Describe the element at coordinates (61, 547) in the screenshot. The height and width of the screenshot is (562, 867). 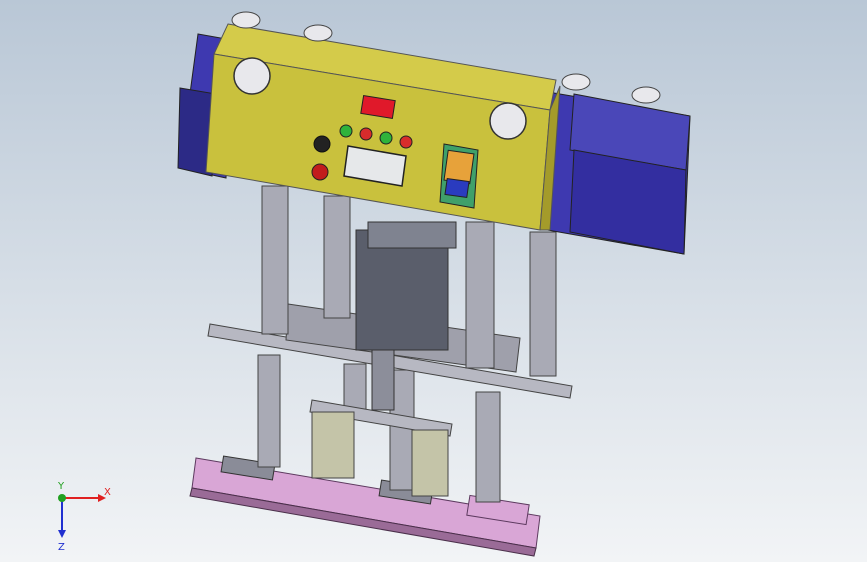
I see `z-axis-label: Z` at that location.